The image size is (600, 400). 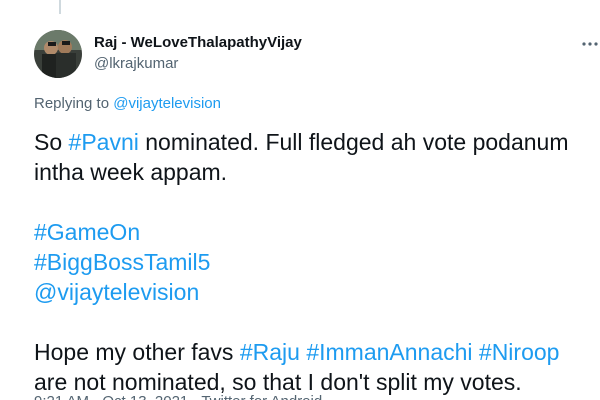 I want to click on text-fragment: So, so click(x=51, y=142).